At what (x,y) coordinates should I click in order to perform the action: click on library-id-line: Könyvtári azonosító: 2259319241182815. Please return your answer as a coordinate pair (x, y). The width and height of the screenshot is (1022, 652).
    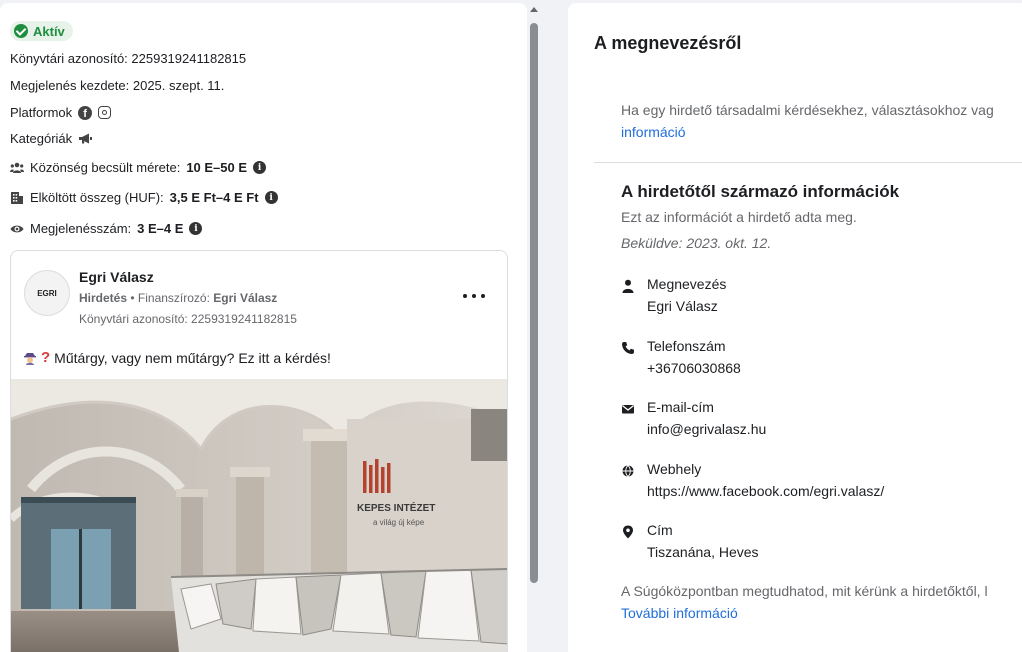
    Looking at the image, I should click on (128, 58).